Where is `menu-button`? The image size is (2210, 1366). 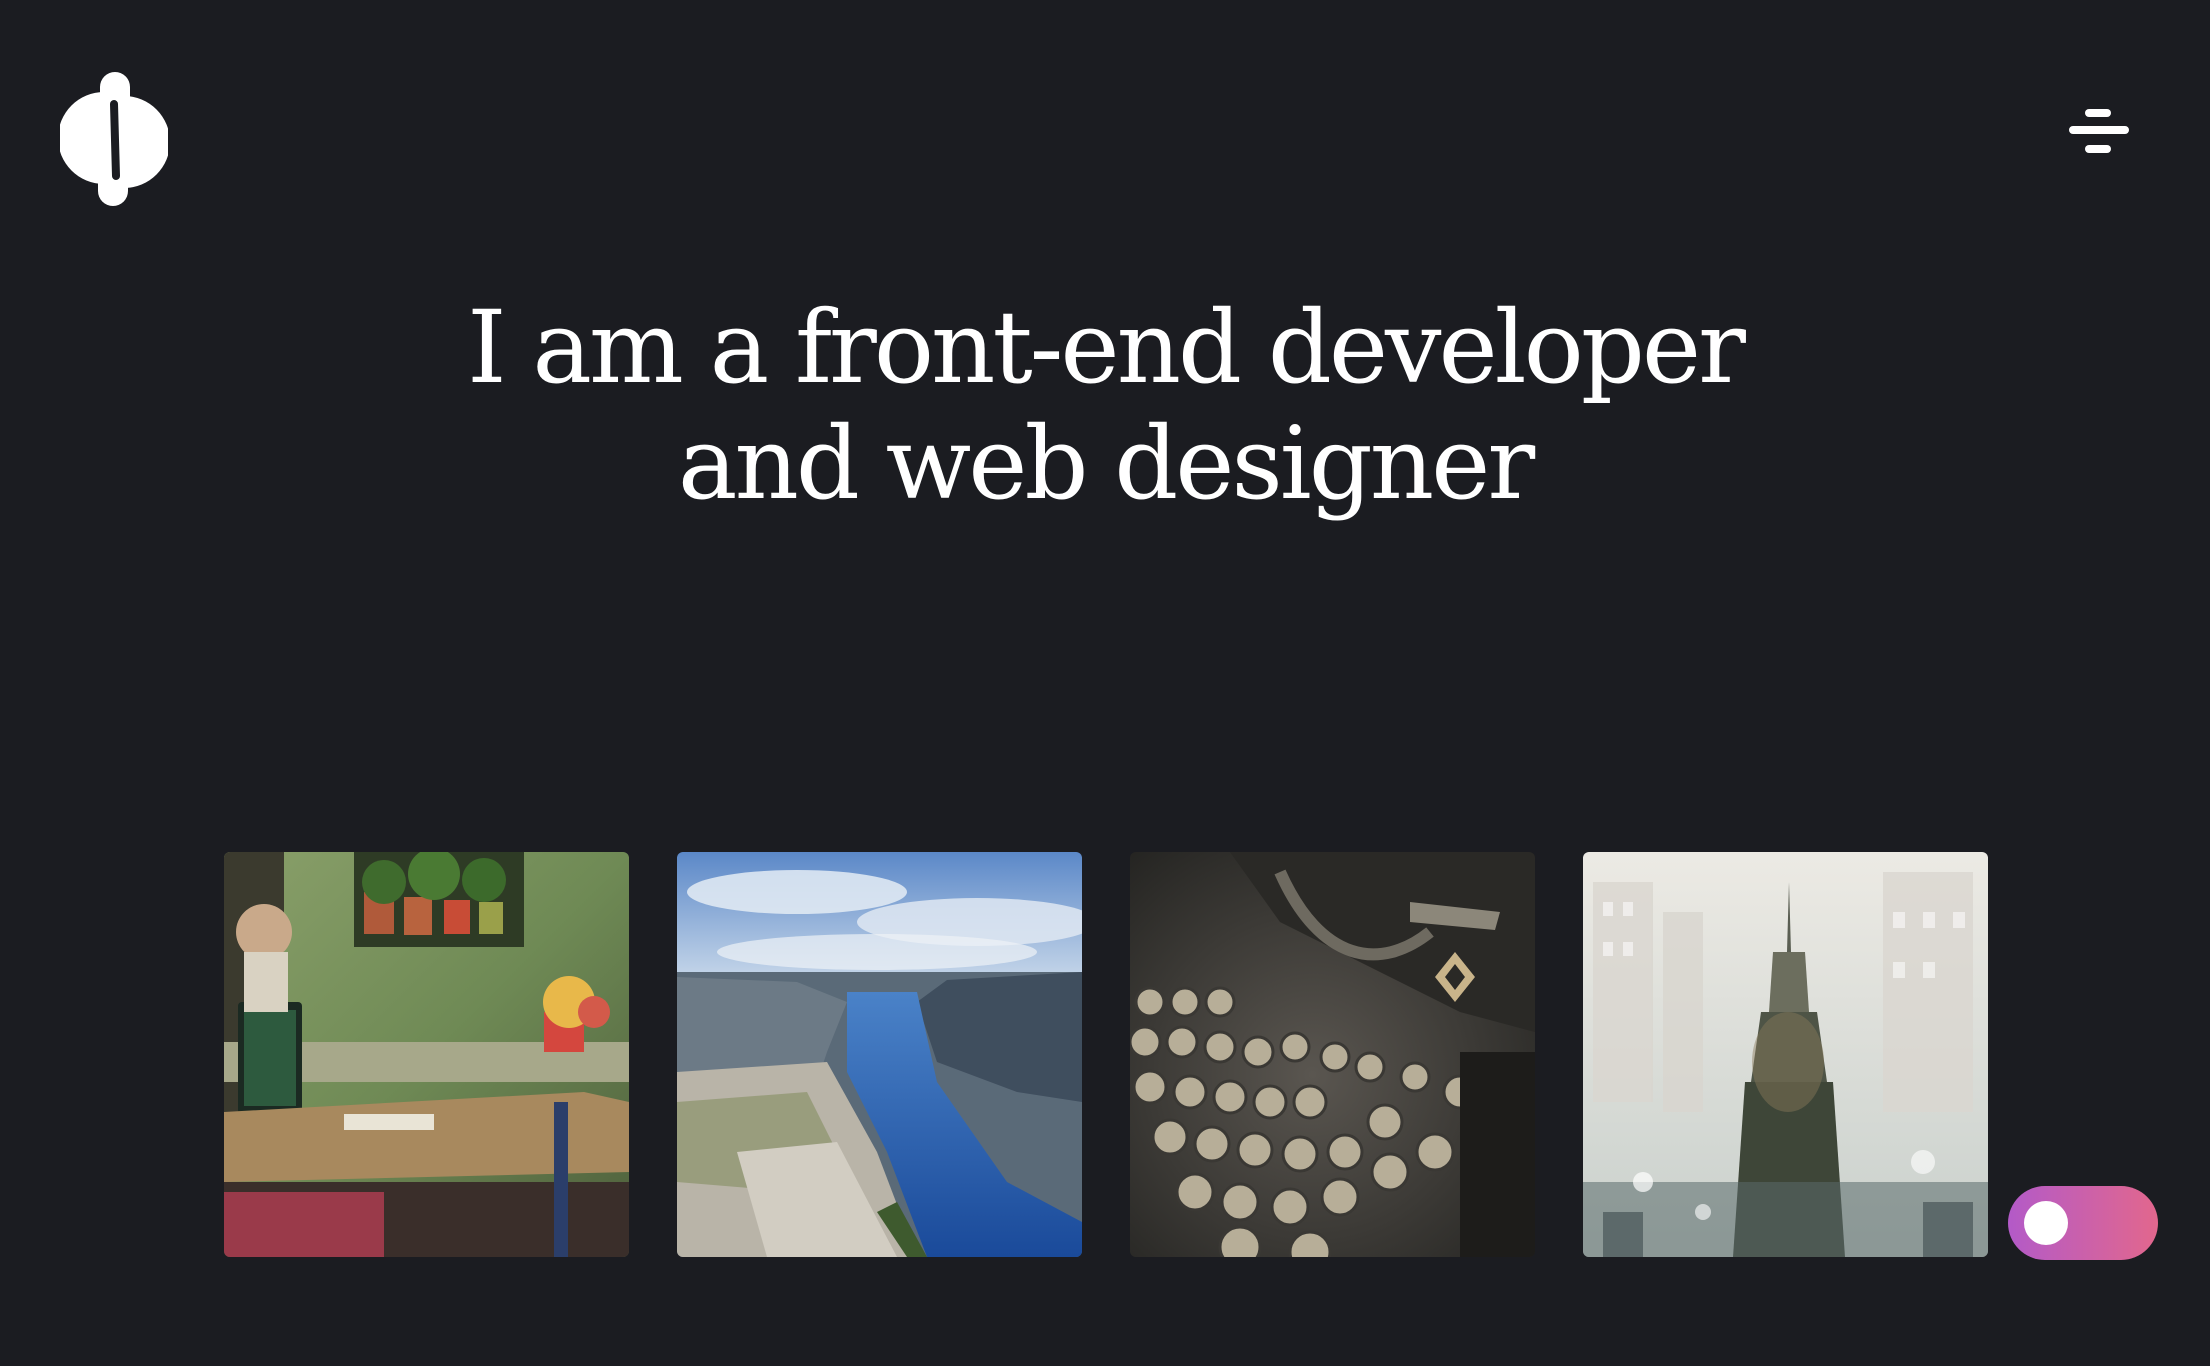 menu-button is located at coordinates (2097, 130).